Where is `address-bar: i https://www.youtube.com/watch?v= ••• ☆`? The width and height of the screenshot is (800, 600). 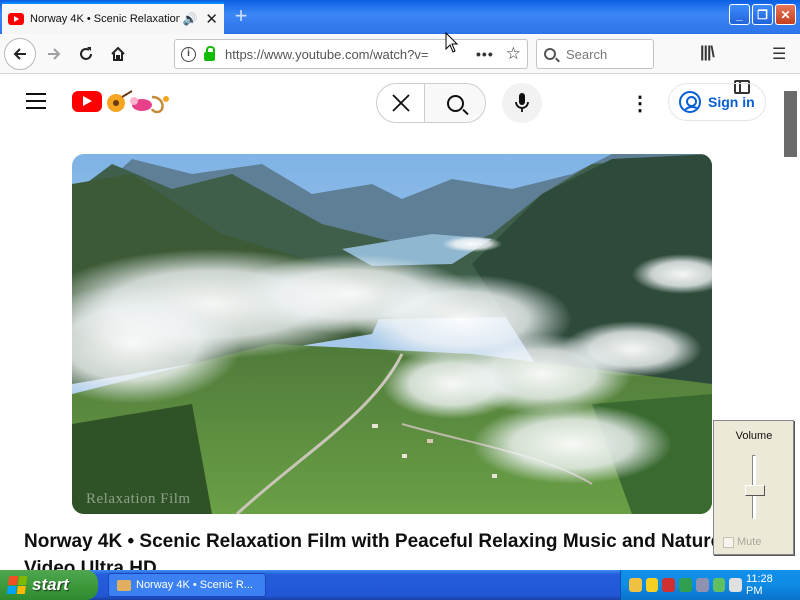
address-bar: i https://www.youtube.com/watch?v= ••• ☆ is located at coordinates (351, 54).